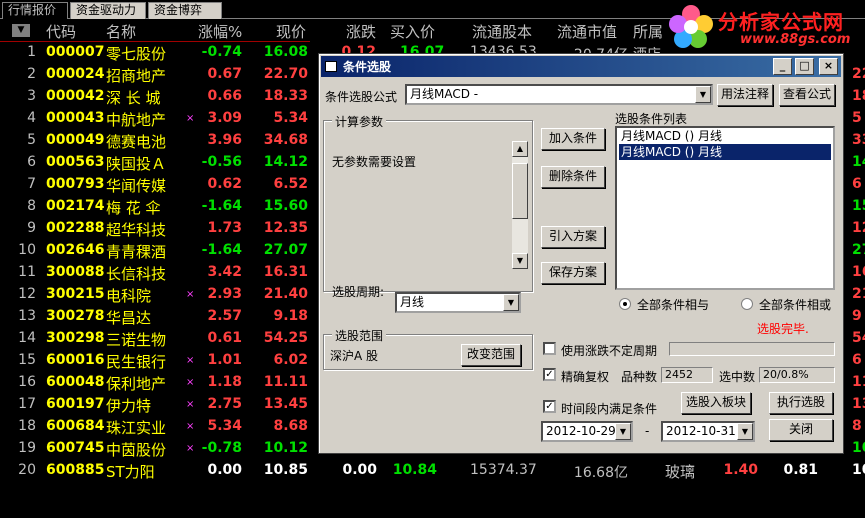 Image resolution: width=865 pixels, height=518 pixels. Describe the element at coordinates (108, 10) in the screenshot. I see `tab-fund-drive: 资金驱动力` at that location.